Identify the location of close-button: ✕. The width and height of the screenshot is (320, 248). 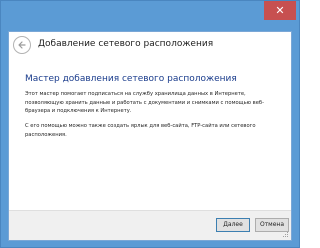
(280, 10).